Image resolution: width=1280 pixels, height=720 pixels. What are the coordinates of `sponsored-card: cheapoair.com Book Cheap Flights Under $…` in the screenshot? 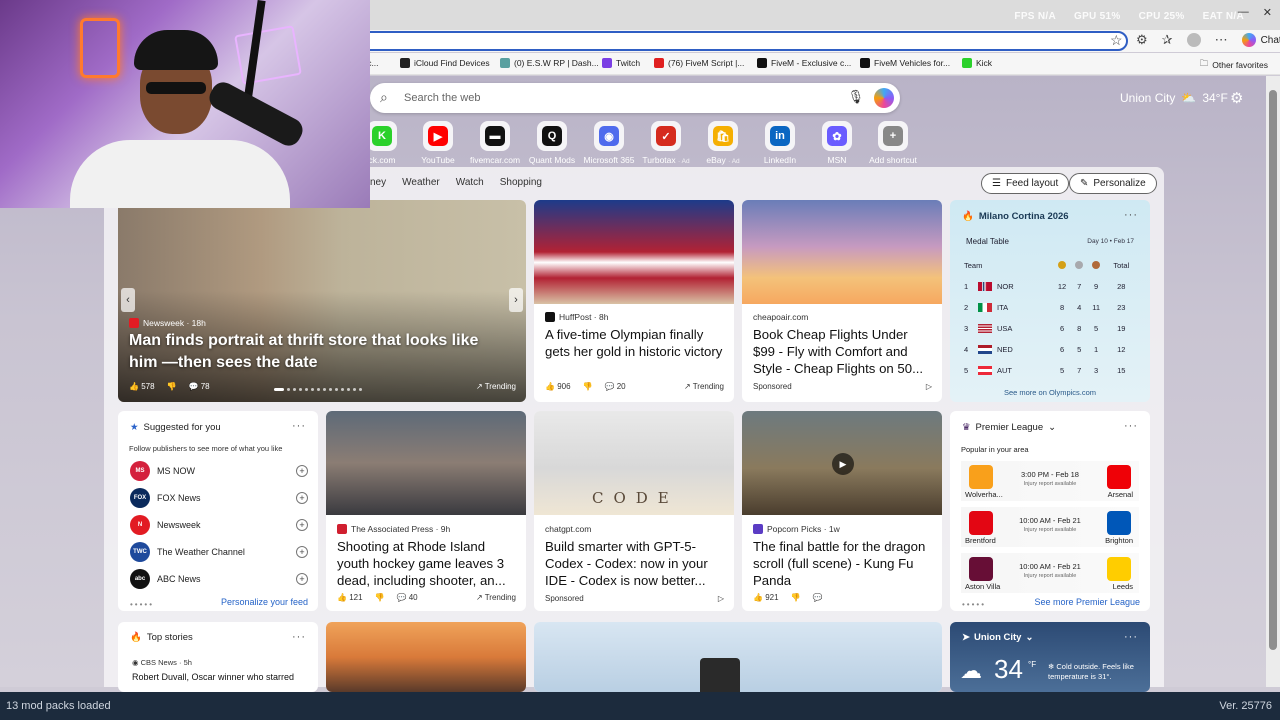 It's located at (842, 301).